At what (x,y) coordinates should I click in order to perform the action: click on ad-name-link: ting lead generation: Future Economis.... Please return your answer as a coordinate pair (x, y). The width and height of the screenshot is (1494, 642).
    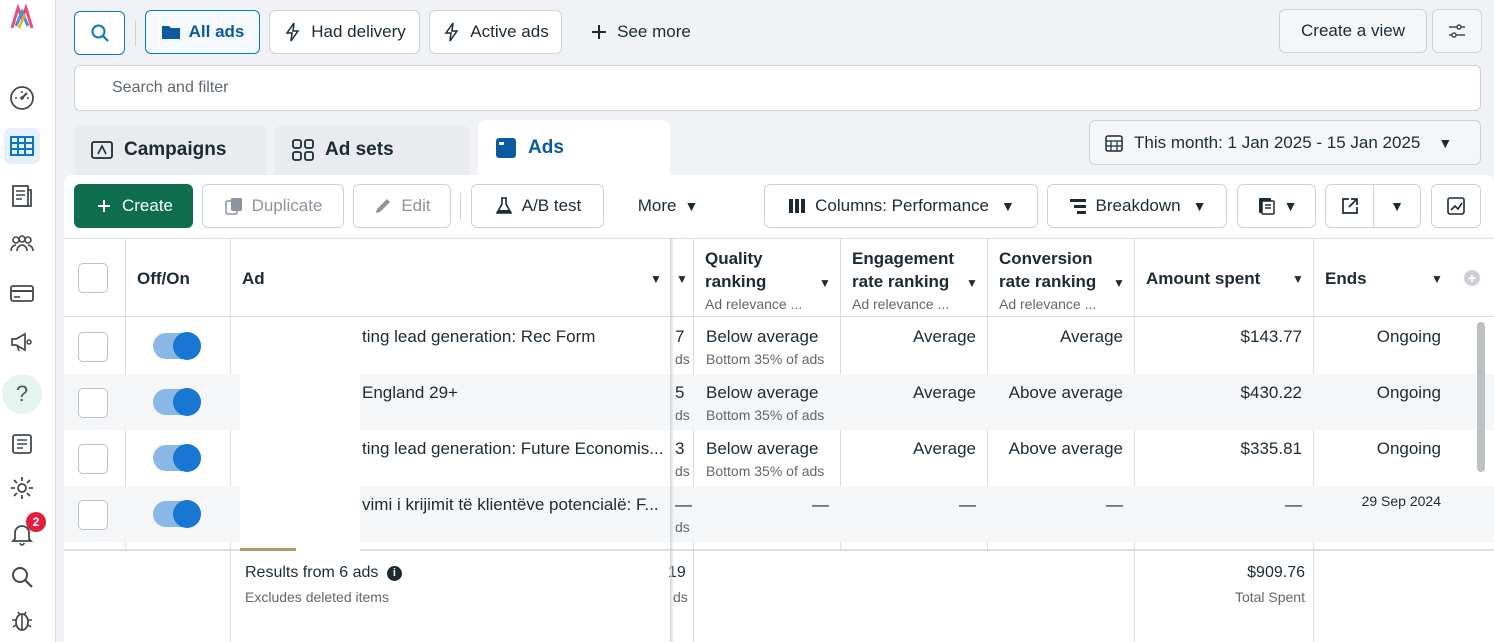
    Looking at the image, I should click on (512, 449).